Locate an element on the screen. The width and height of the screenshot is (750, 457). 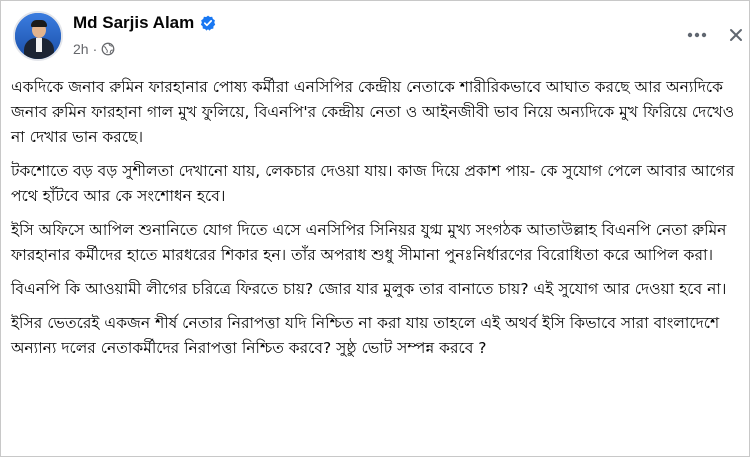
globe-icon is located at coordinates (108, 49).